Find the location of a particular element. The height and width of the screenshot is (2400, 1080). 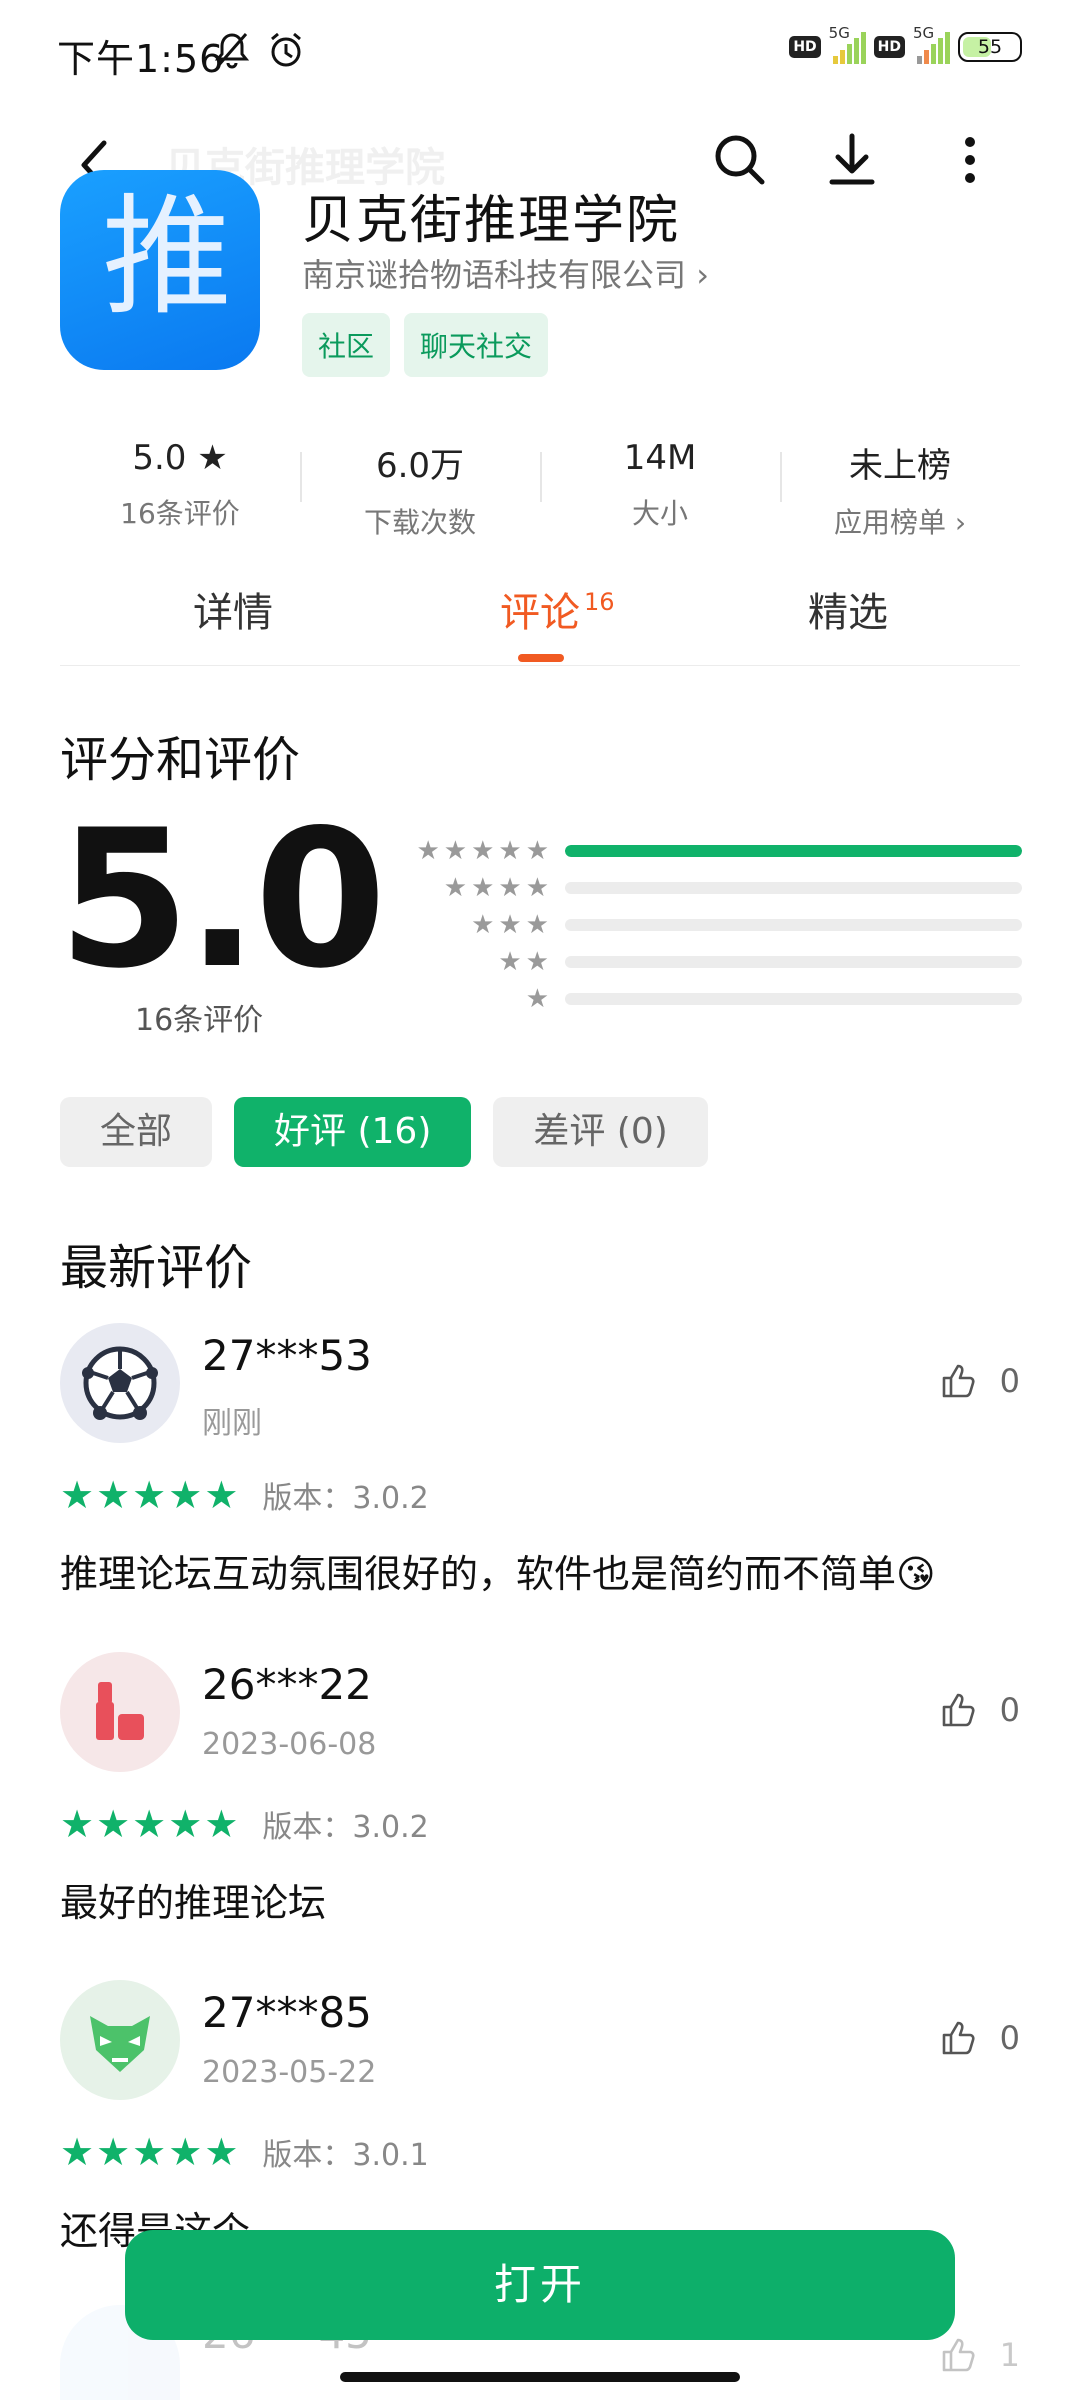

battery-icon: 55 is located at coordinates (990, 47).